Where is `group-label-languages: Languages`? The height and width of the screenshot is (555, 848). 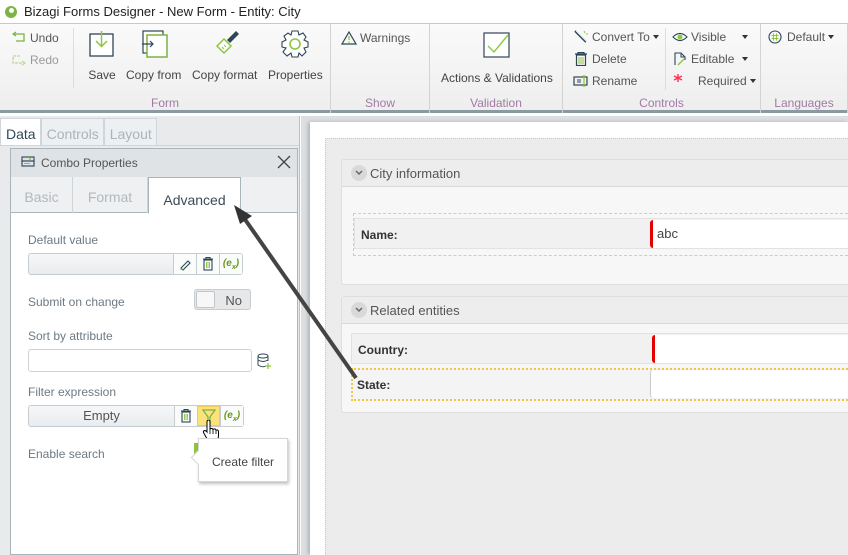 group-label-languages: Languages is located at coordinates (804, 103).